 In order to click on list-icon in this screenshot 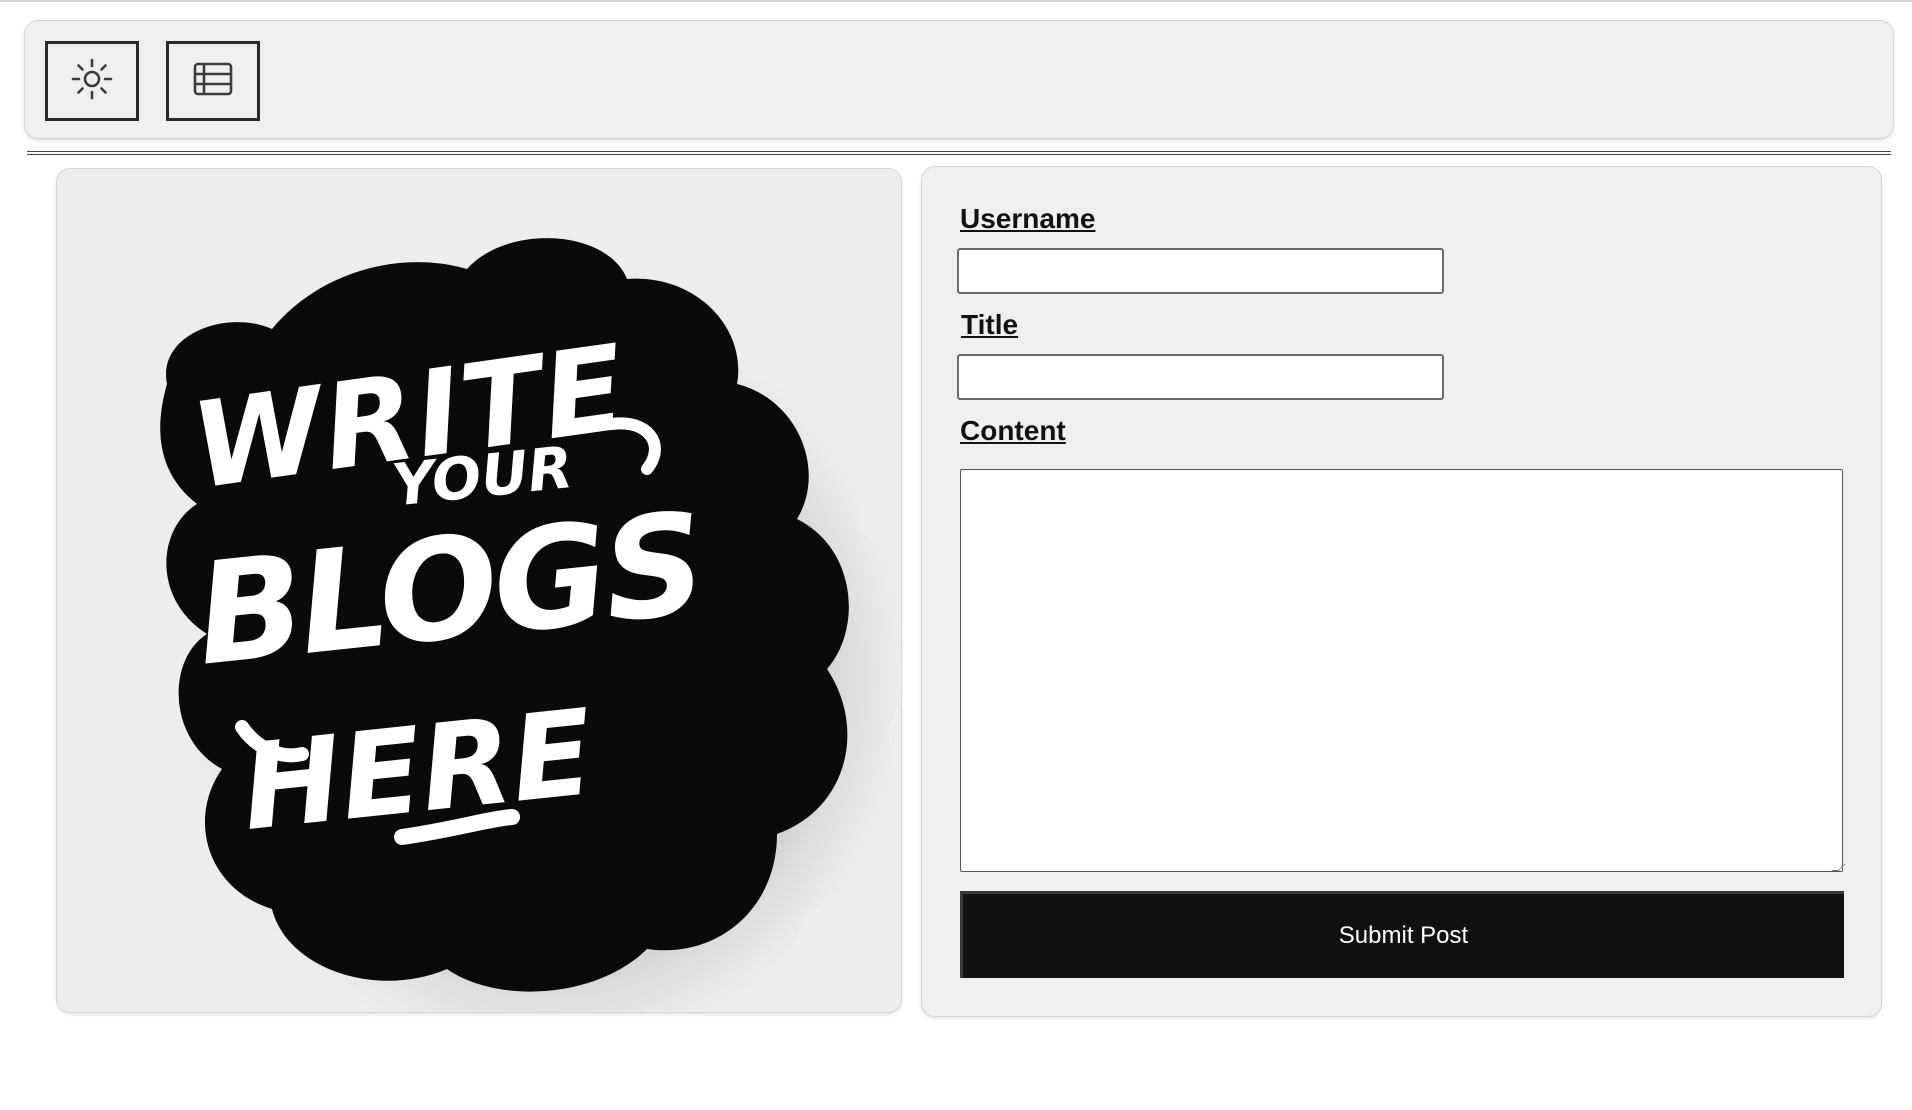, I will do `click(213, 81)`.